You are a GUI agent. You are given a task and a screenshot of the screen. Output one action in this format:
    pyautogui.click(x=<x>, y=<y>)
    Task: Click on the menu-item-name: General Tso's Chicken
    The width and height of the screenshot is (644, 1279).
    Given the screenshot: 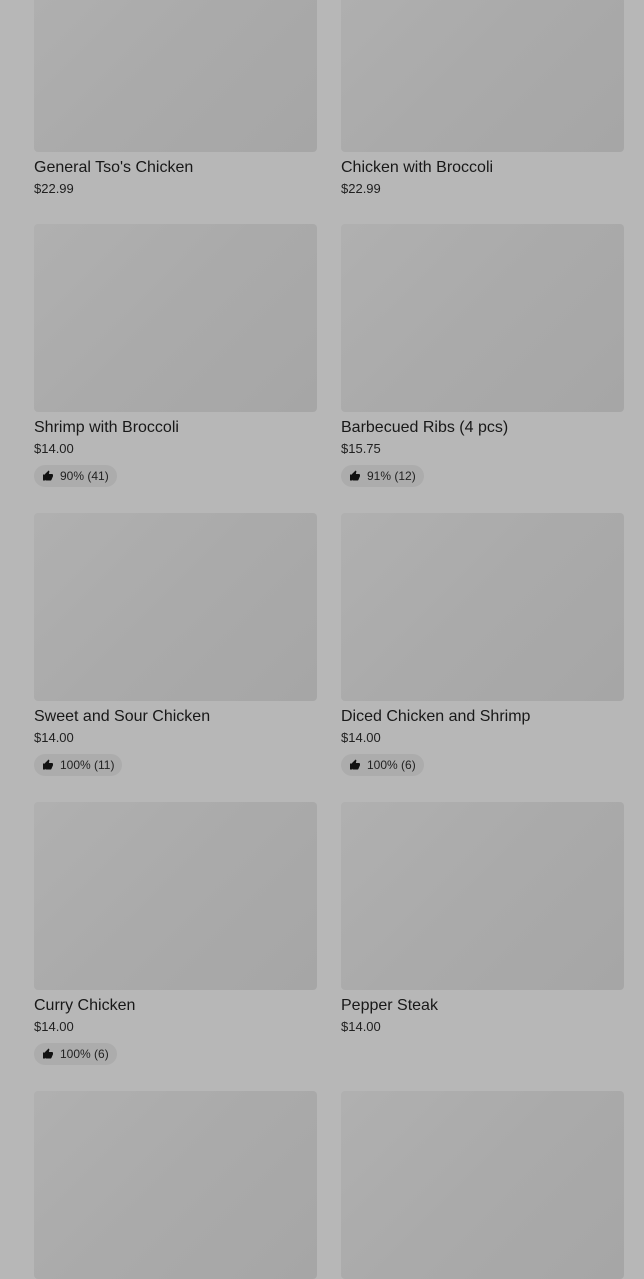 What is the action you would take?
    pyautogui.click(x=114, y=167)
    